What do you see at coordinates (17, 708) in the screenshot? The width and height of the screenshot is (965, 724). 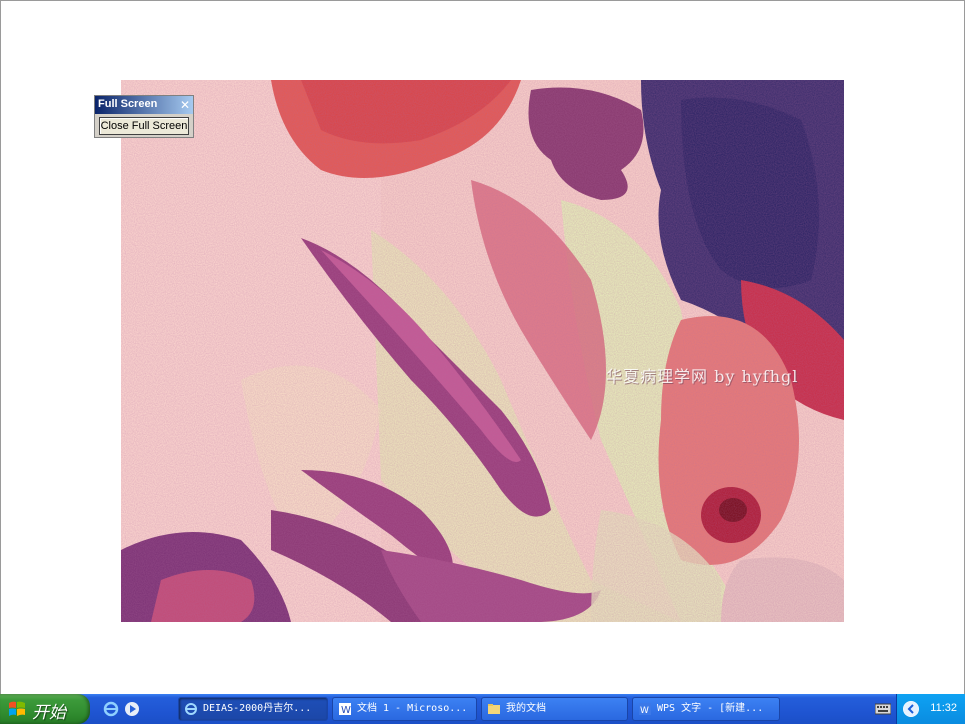 I see `windows-logo-icon` at bounding box center [17, 708].